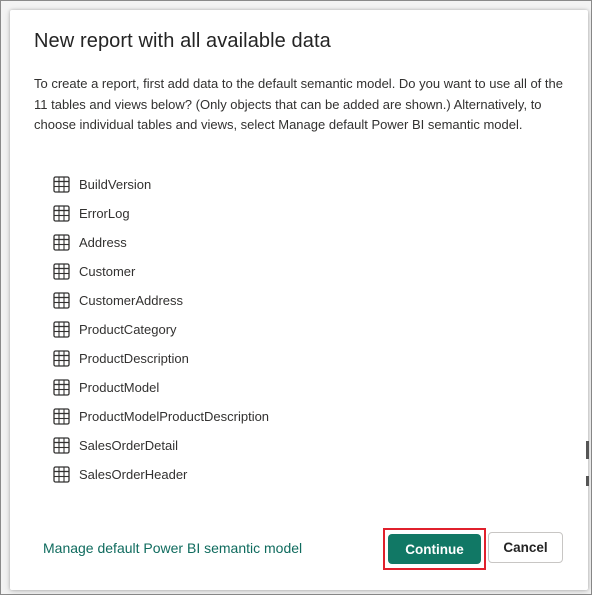 The height and width of the screenshot is (595, 592). I want to click on table-name: ErrorLog, so click(104, 213).